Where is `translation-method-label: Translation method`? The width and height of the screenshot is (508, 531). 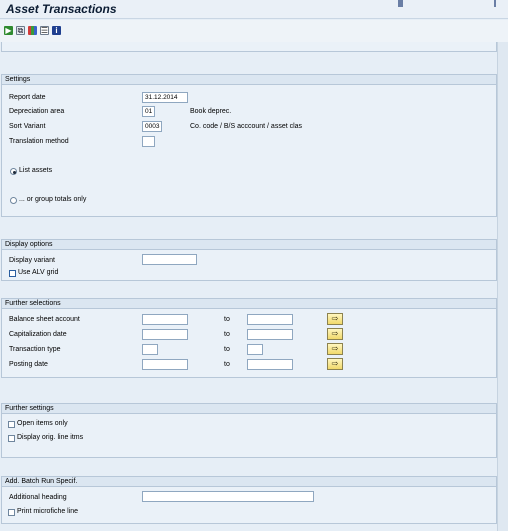
translation-method-label: Translation method is located at coordinates (39, 141).